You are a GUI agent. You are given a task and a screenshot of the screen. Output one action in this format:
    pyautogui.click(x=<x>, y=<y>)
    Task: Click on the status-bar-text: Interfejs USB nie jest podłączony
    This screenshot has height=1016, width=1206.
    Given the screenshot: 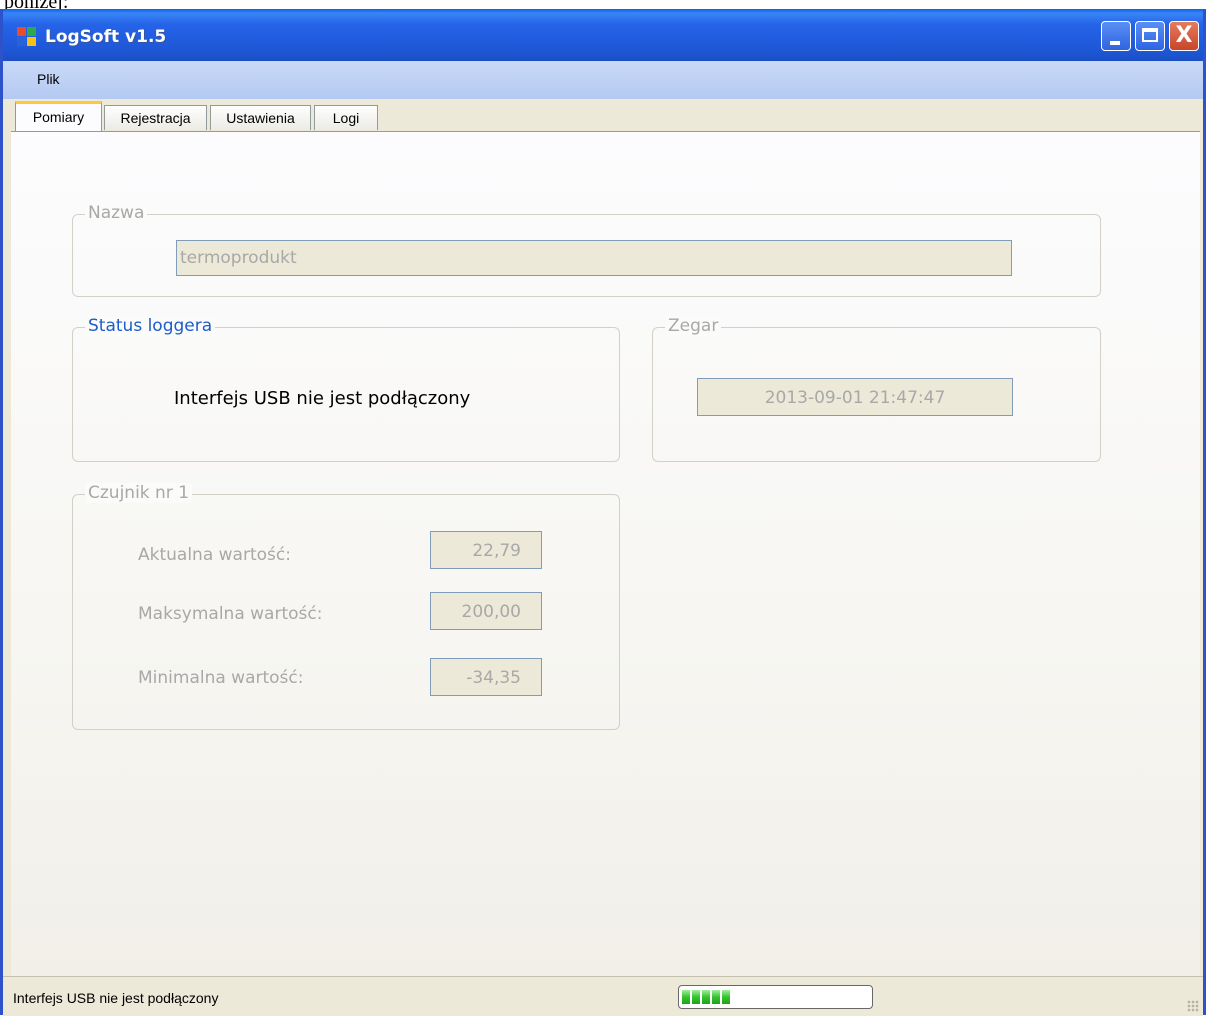 What is the action you would take?
    pyautogui.click(x=116, y=998)
    